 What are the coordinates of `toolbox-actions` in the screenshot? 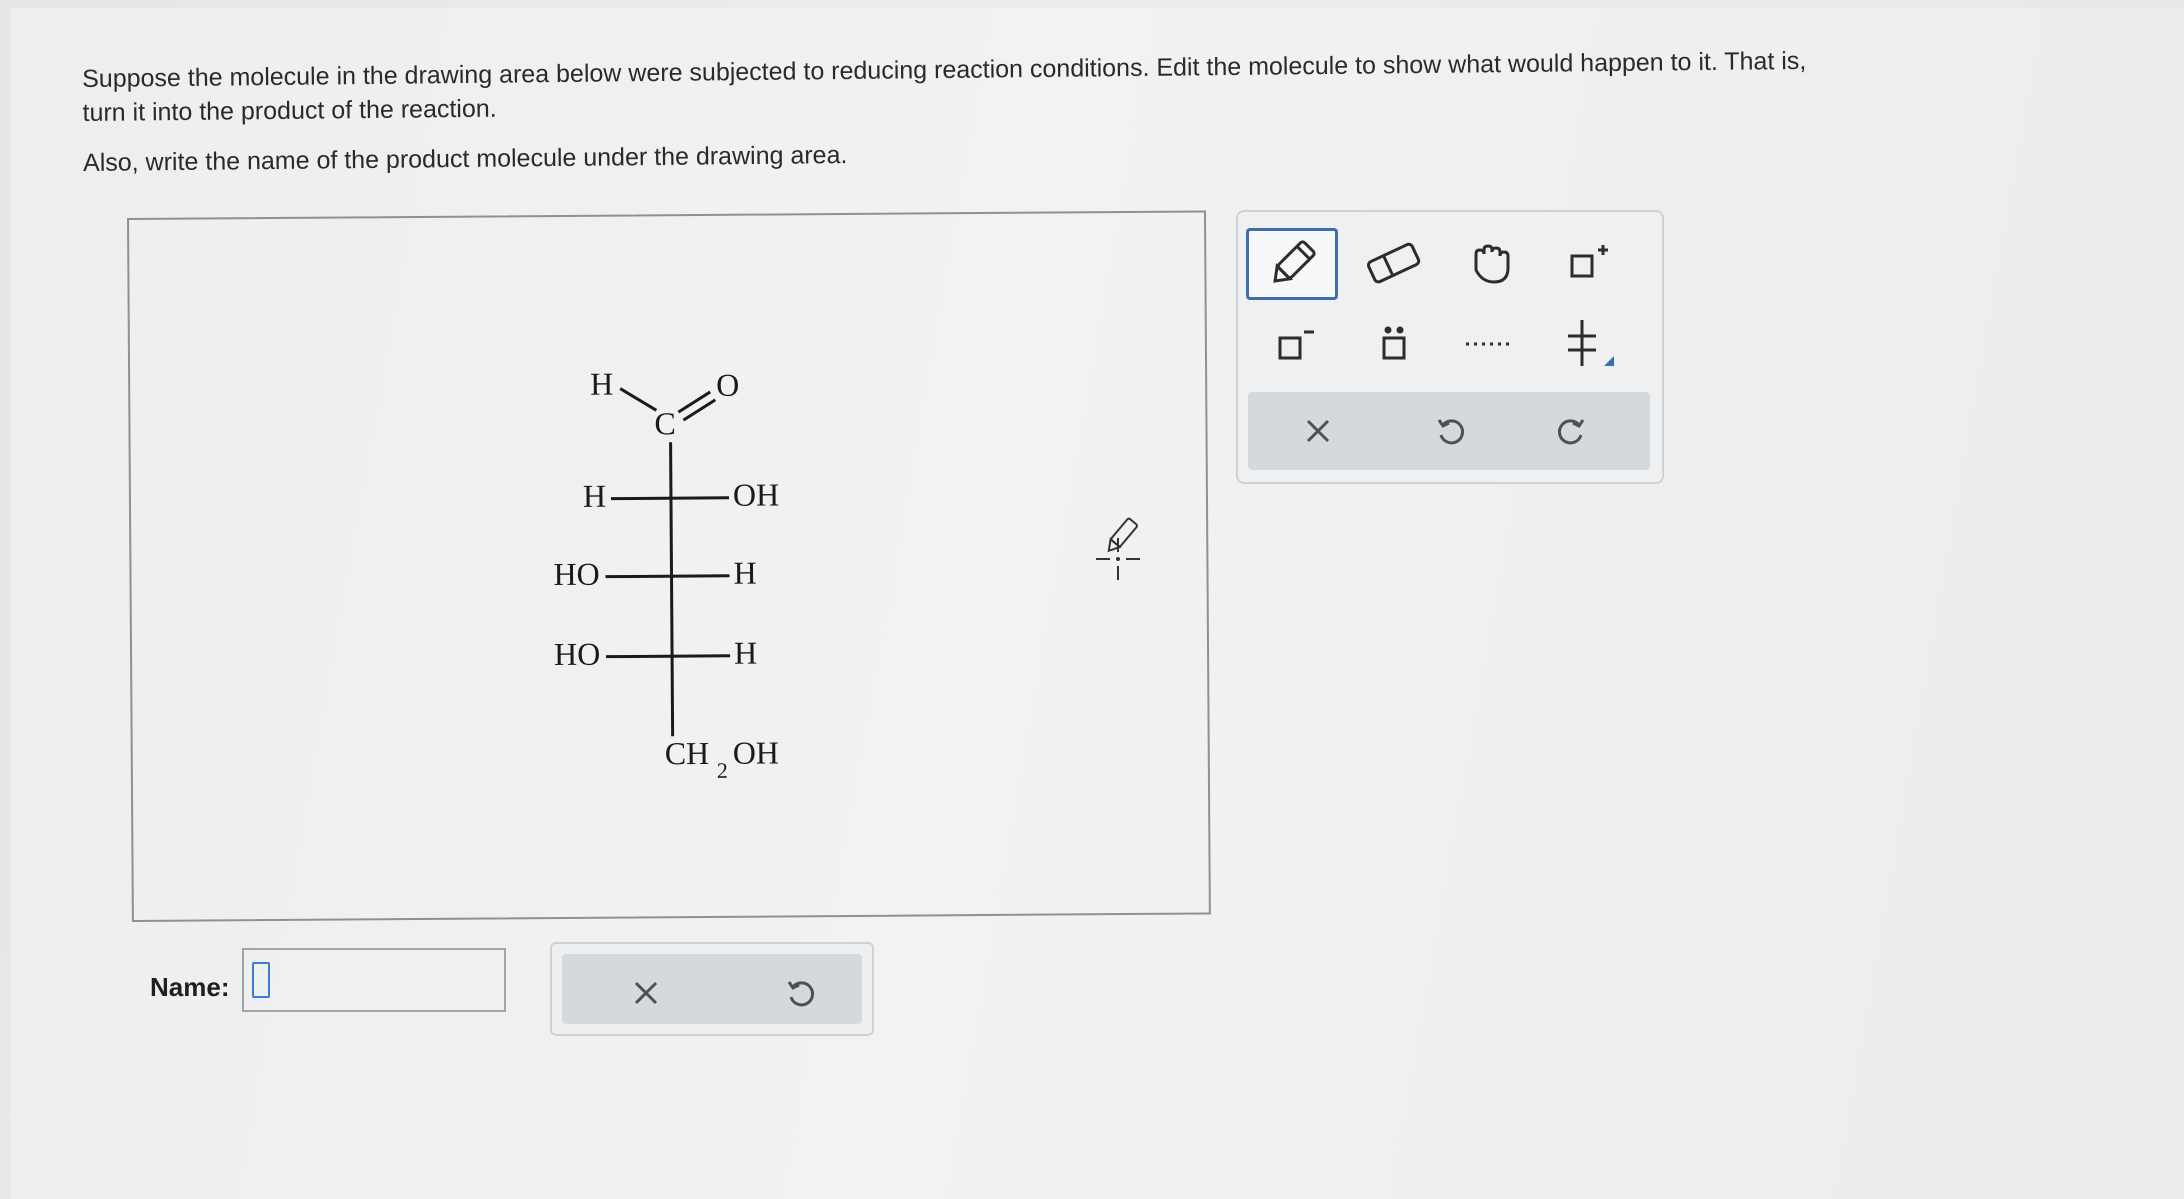 It's located at (1449, 431).